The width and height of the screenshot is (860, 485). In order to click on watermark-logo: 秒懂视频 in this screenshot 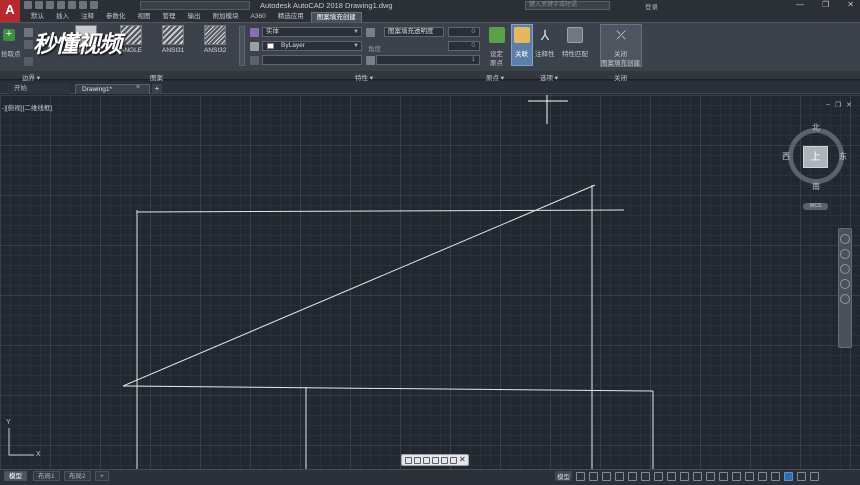, I will do `click(77, 45)`.